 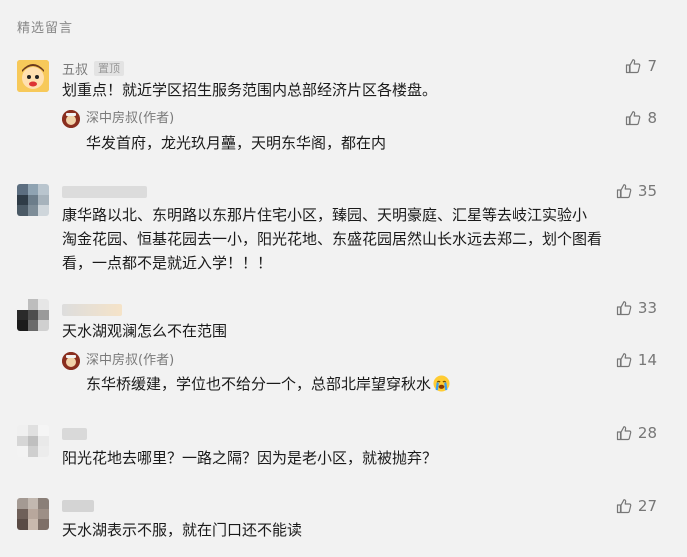 I want to click on crying-face-emoji, so click(x=441, y=383).